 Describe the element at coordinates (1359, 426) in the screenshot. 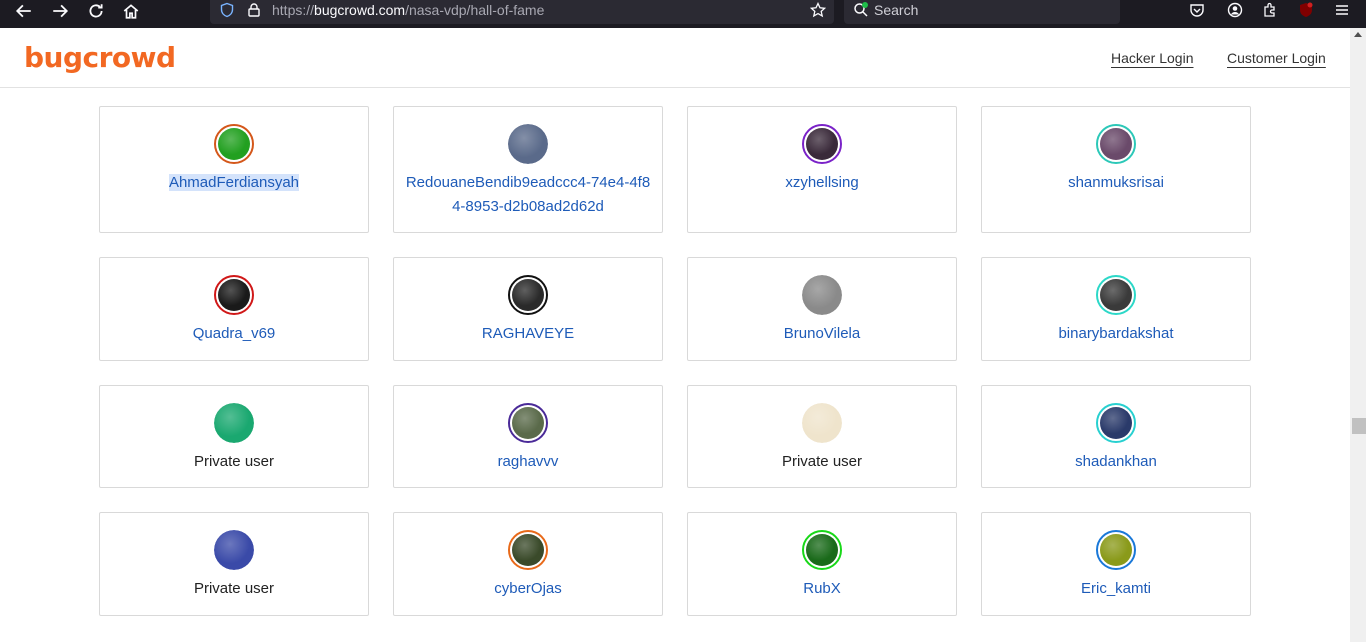

I see `scroll-thumb` at that location.